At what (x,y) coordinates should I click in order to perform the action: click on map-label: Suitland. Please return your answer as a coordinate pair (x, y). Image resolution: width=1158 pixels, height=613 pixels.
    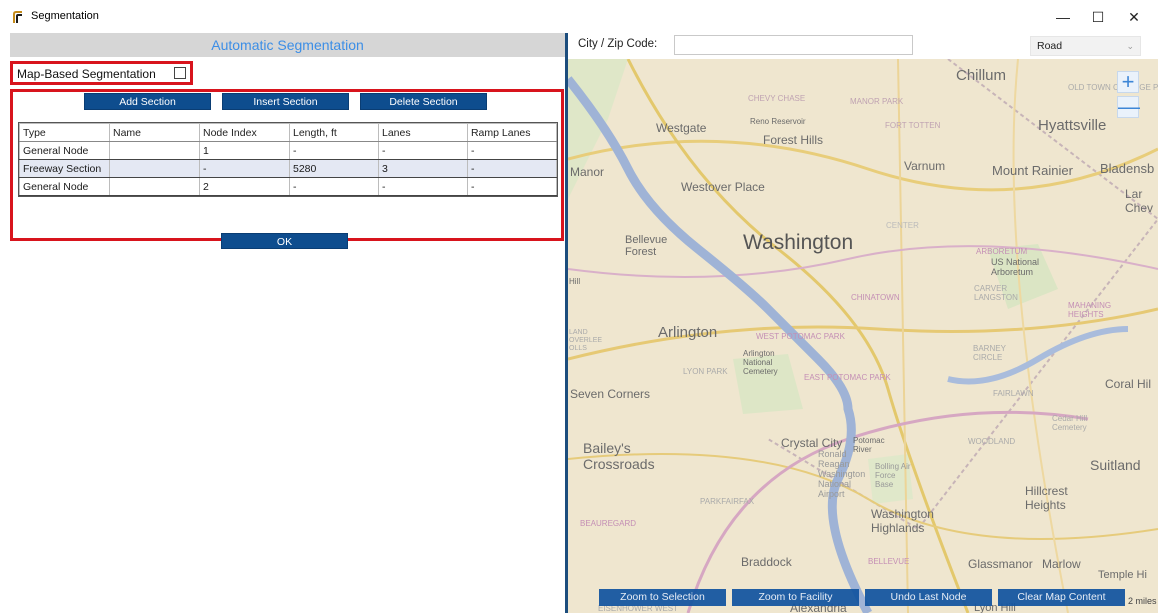
    Looking at the image, I should click on (1115, 465).